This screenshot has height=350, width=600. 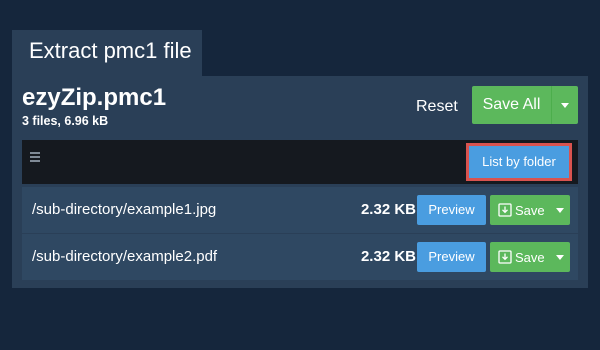 What do you see at coordinates (65, 121) in the screenshot?
I see `archive-meta: 3 files, 6.96 kB` at bounding box center [65, 121].